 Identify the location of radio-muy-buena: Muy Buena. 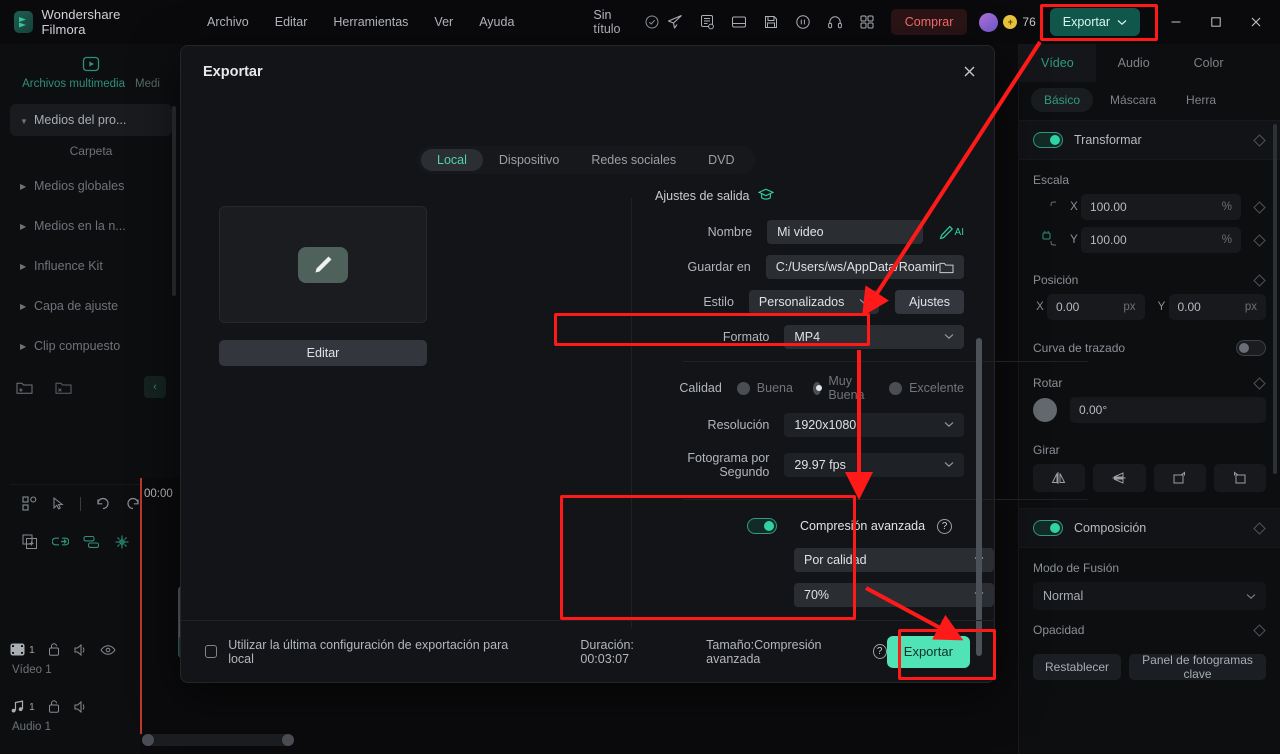
(840, 388).